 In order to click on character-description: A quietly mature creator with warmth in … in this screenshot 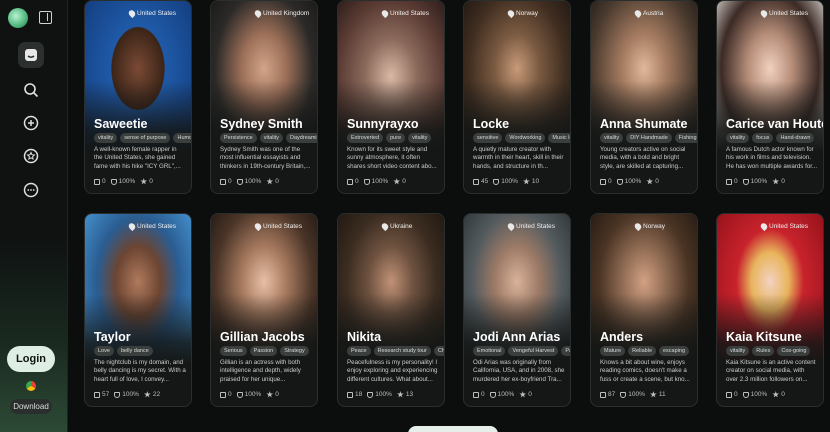, I will do `click(518, 158)`.